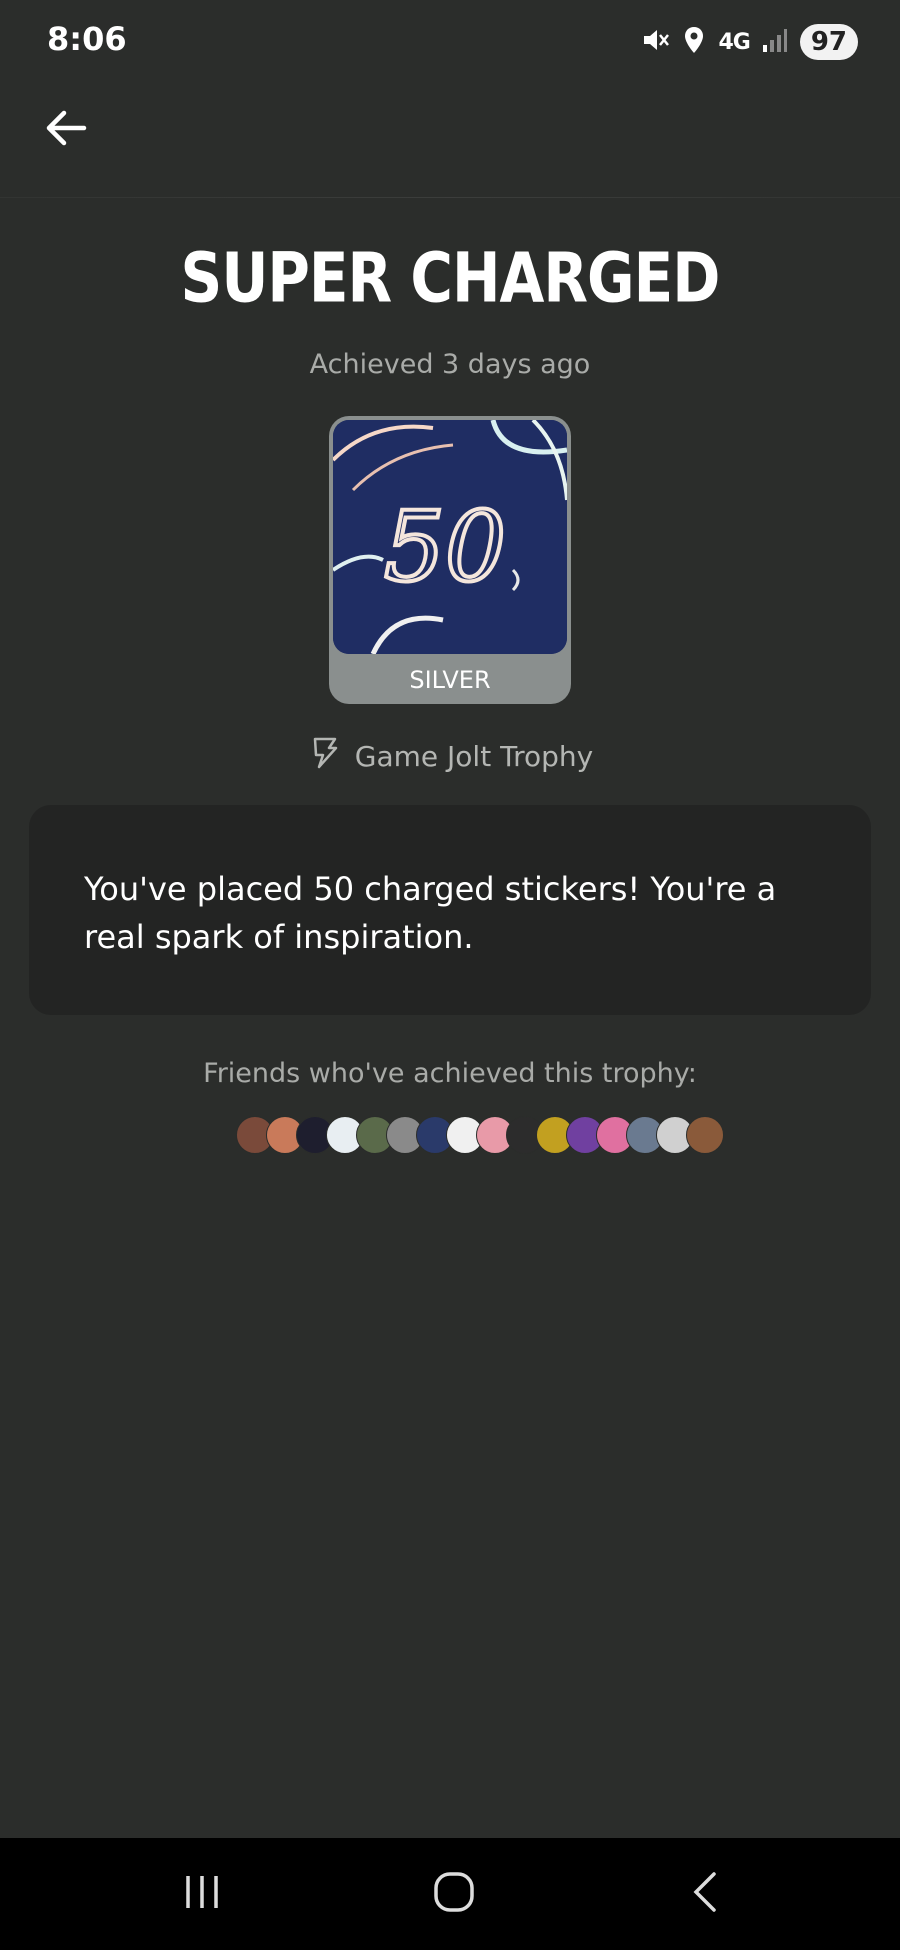 This screenshot has height=1950, width=900. I want to click on friend-avatar, so click(705, 1135).